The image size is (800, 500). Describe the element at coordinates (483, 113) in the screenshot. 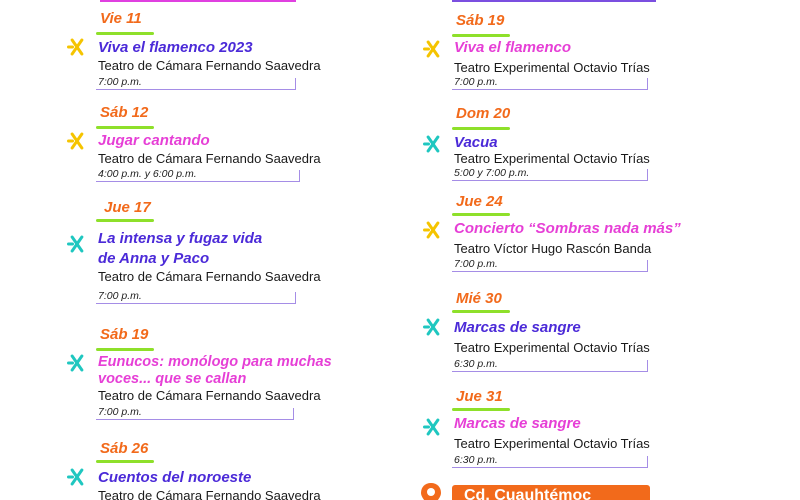

I see `event-date: Dom 20` at that location.